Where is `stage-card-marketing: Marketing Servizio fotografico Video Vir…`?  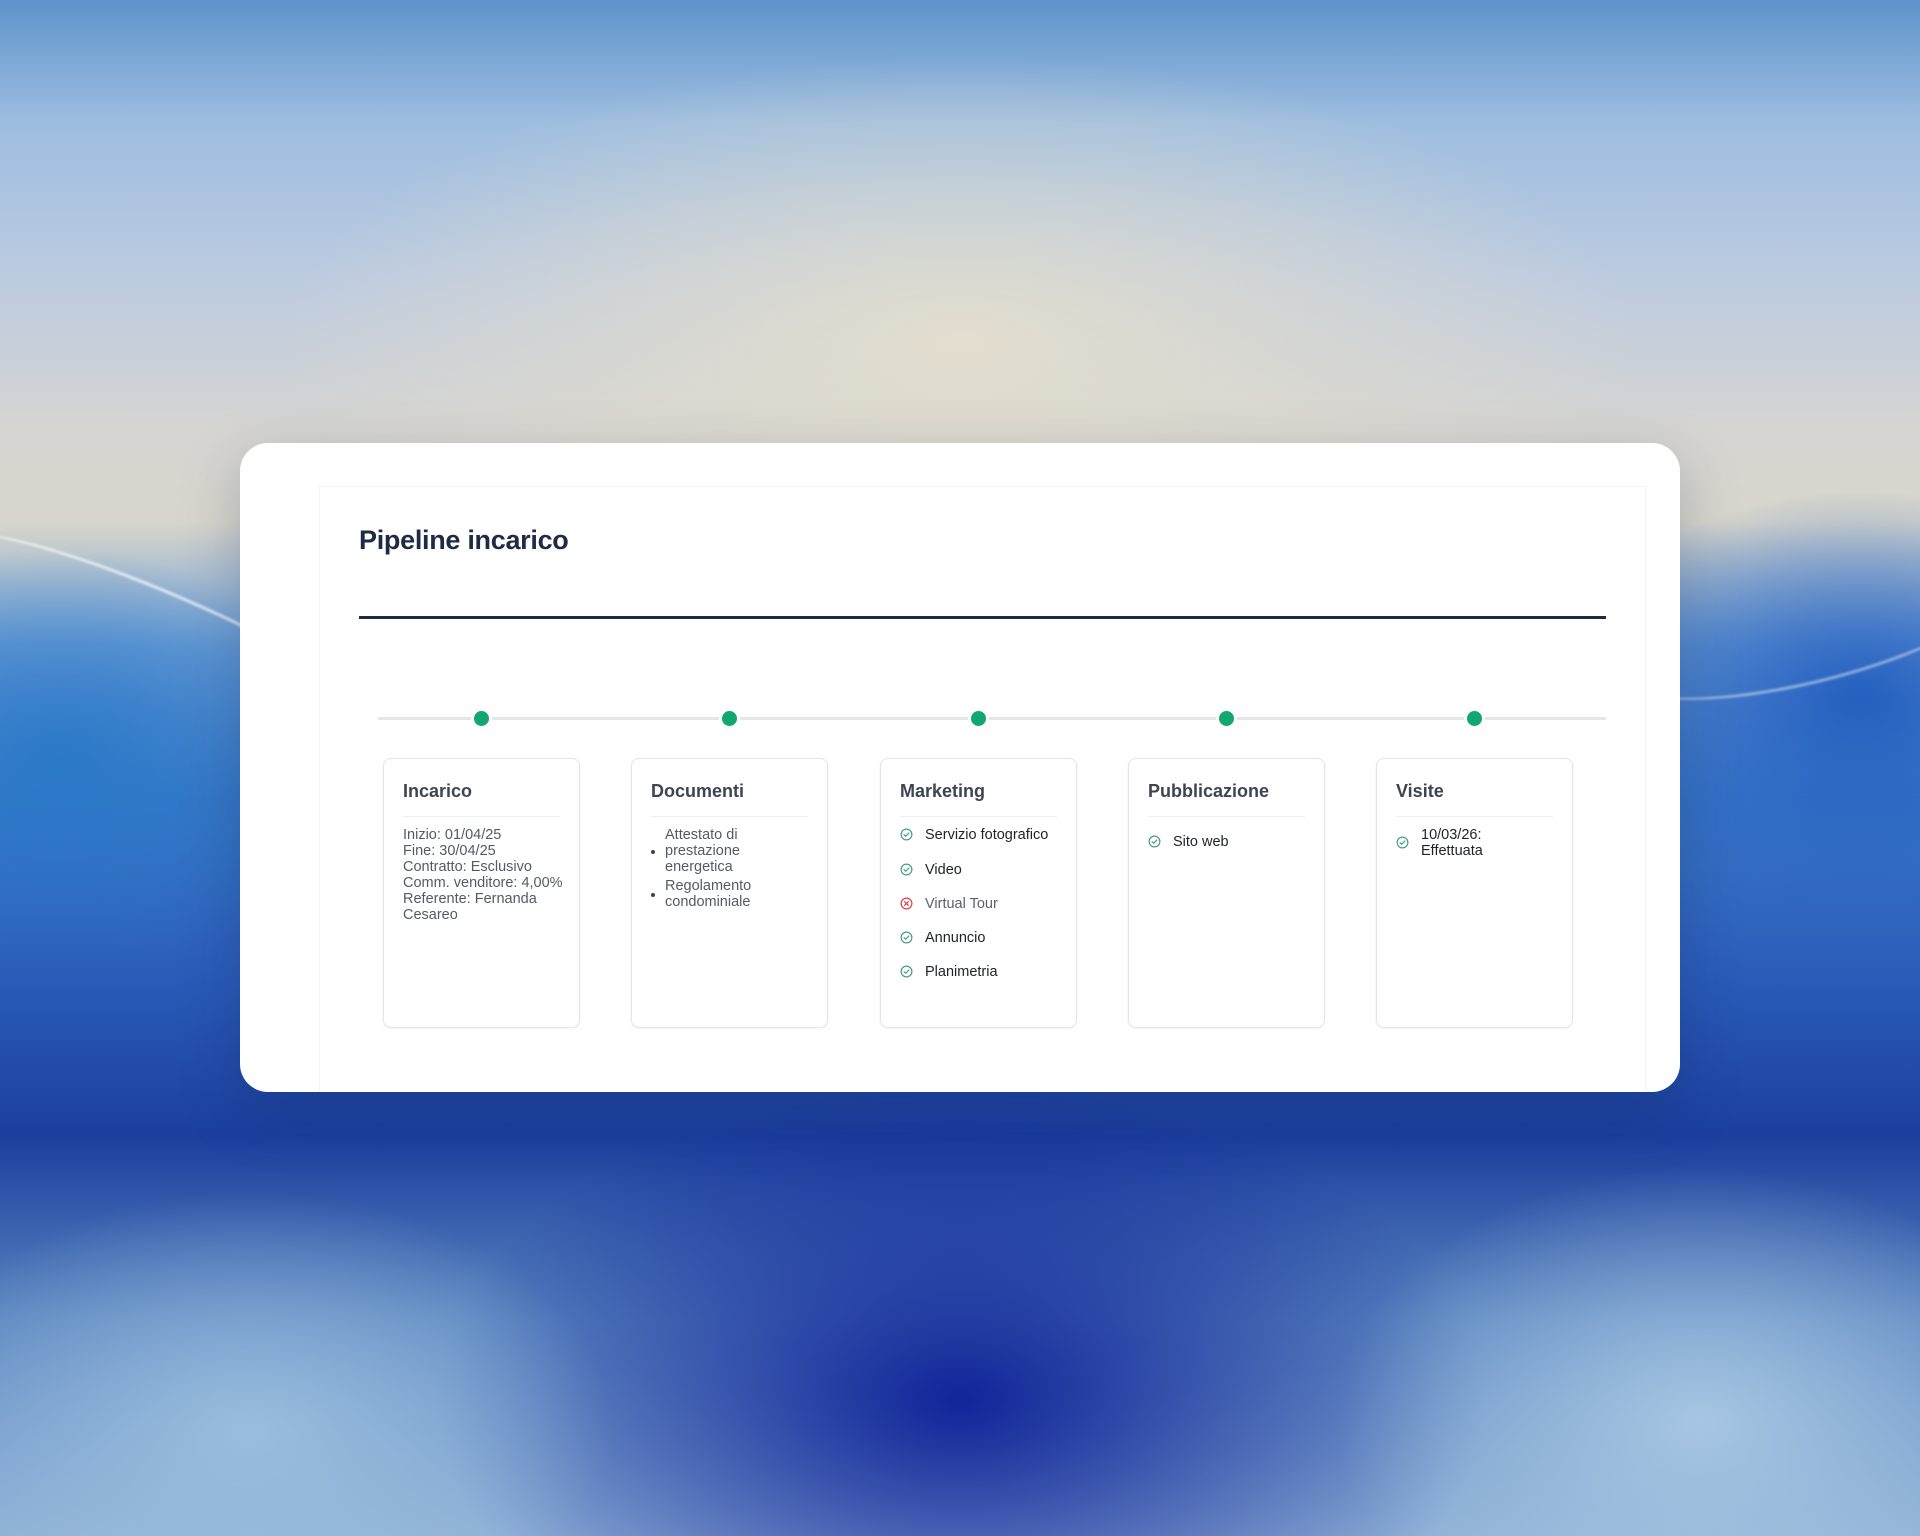 stage-card-marketing: Marketing Servizio fotografico Video Vir… is located at coordinates (978, 893).